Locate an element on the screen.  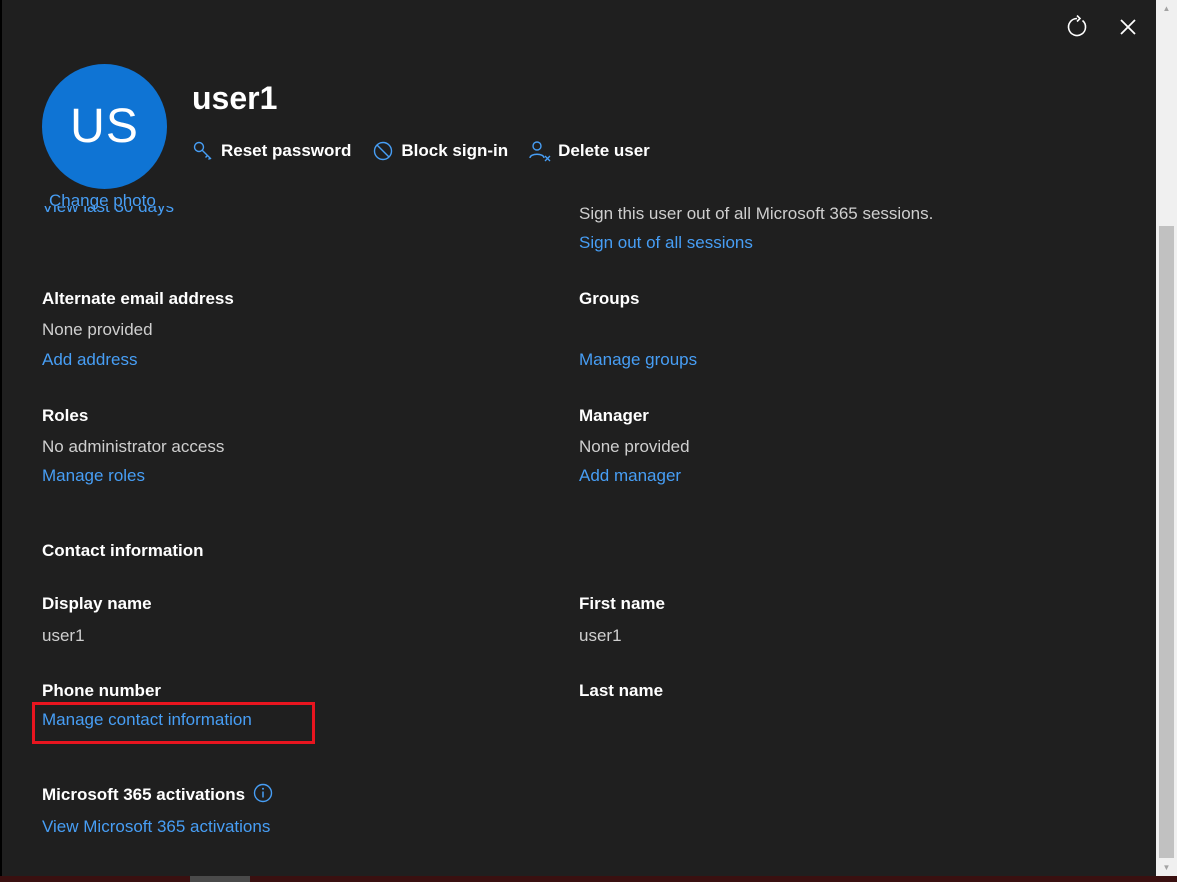
manage-groups-link: Manage groups is located at coordinates (638, 360).